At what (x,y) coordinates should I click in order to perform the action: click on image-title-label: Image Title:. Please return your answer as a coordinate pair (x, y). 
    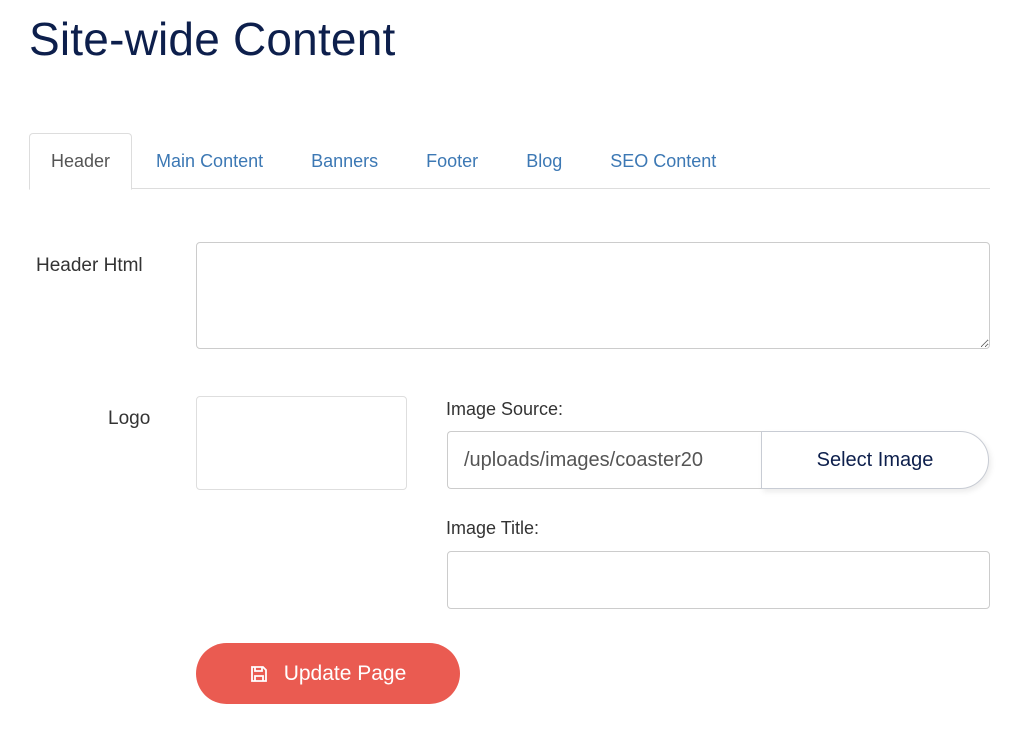
    Looking at the image, I should click on (493, 528).